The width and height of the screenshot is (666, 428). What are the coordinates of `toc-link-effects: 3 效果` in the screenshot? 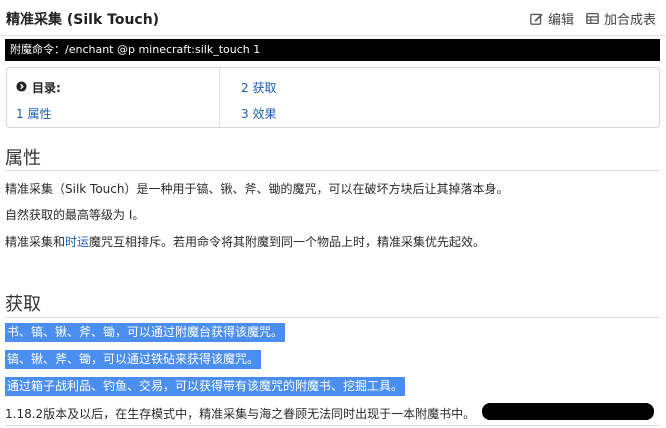 It's located at (258, 113).